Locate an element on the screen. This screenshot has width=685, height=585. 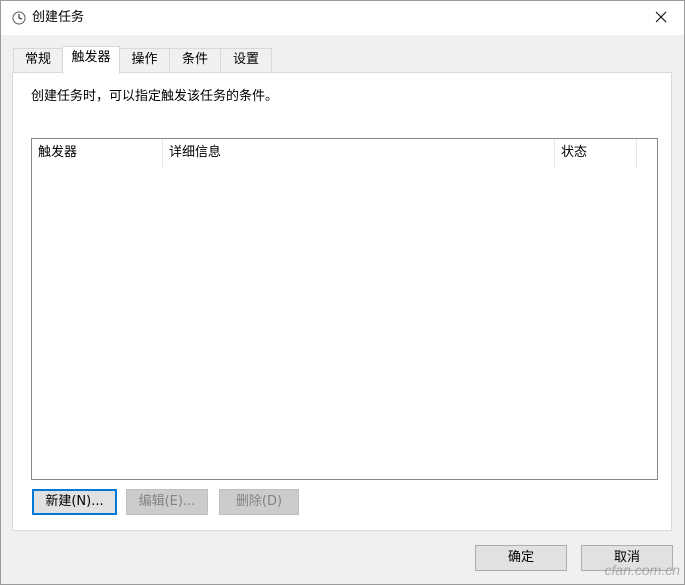
delete-trigger-button: 删除(D) is located at coordinates (259, 502).